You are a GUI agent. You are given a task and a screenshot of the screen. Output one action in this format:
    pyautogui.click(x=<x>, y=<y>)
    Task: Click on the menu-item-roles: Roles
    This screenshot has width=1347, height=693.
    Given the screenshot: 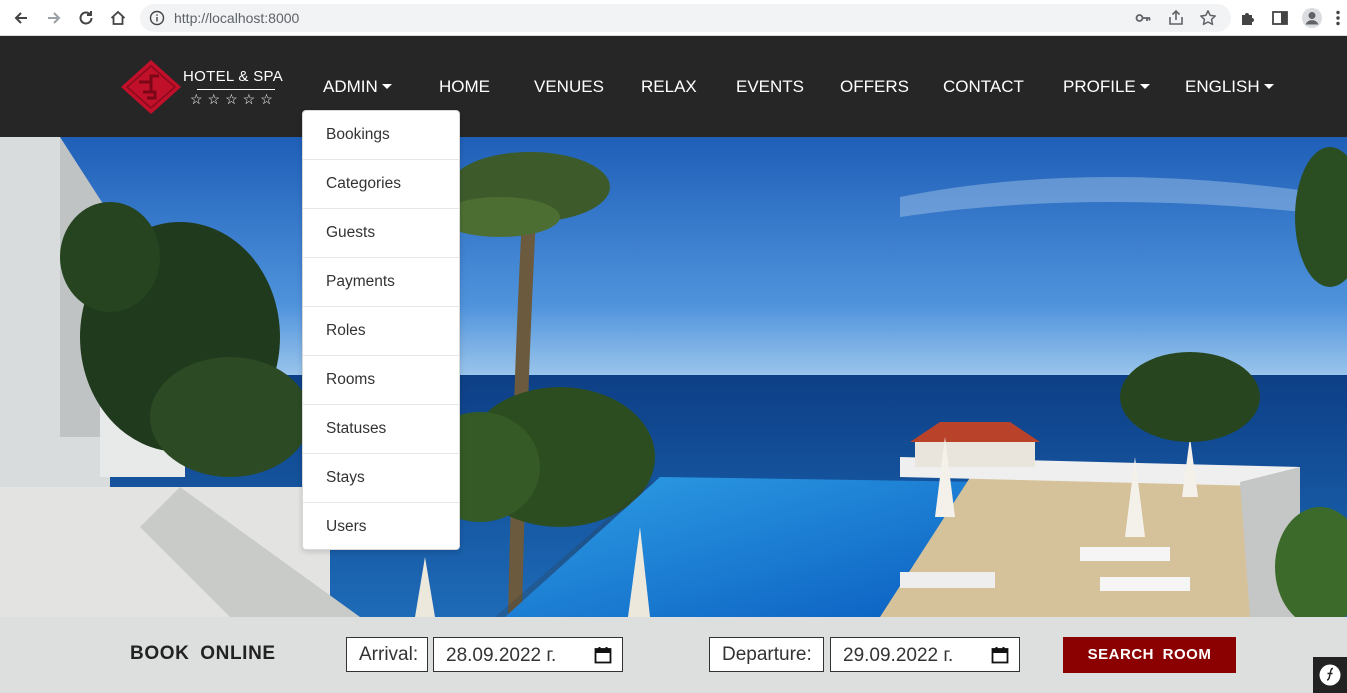 What is the action you would take?
    pyautogui.click(x=381, y=331)
    